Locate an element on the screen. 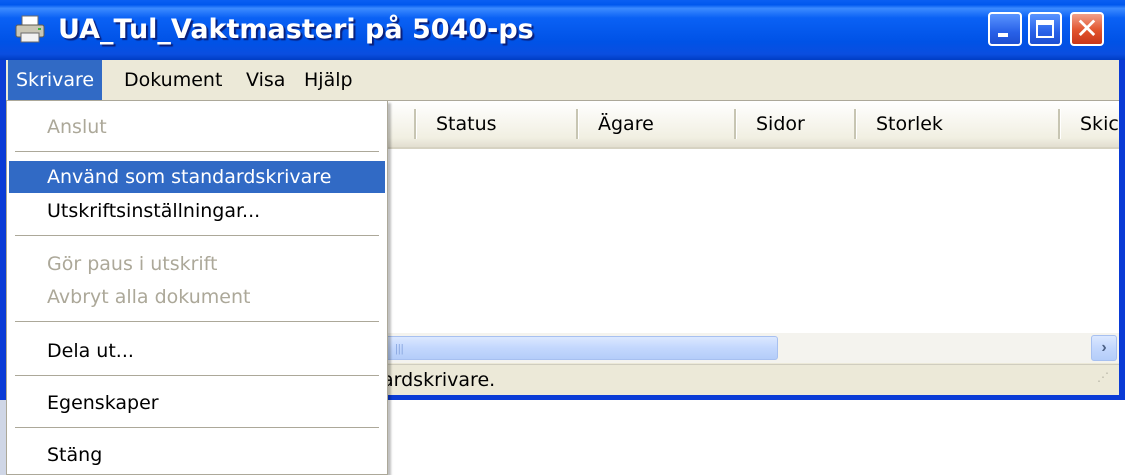 The image size is (1125, 475). grip-icon: ||| is located at coordinates (399, 349).